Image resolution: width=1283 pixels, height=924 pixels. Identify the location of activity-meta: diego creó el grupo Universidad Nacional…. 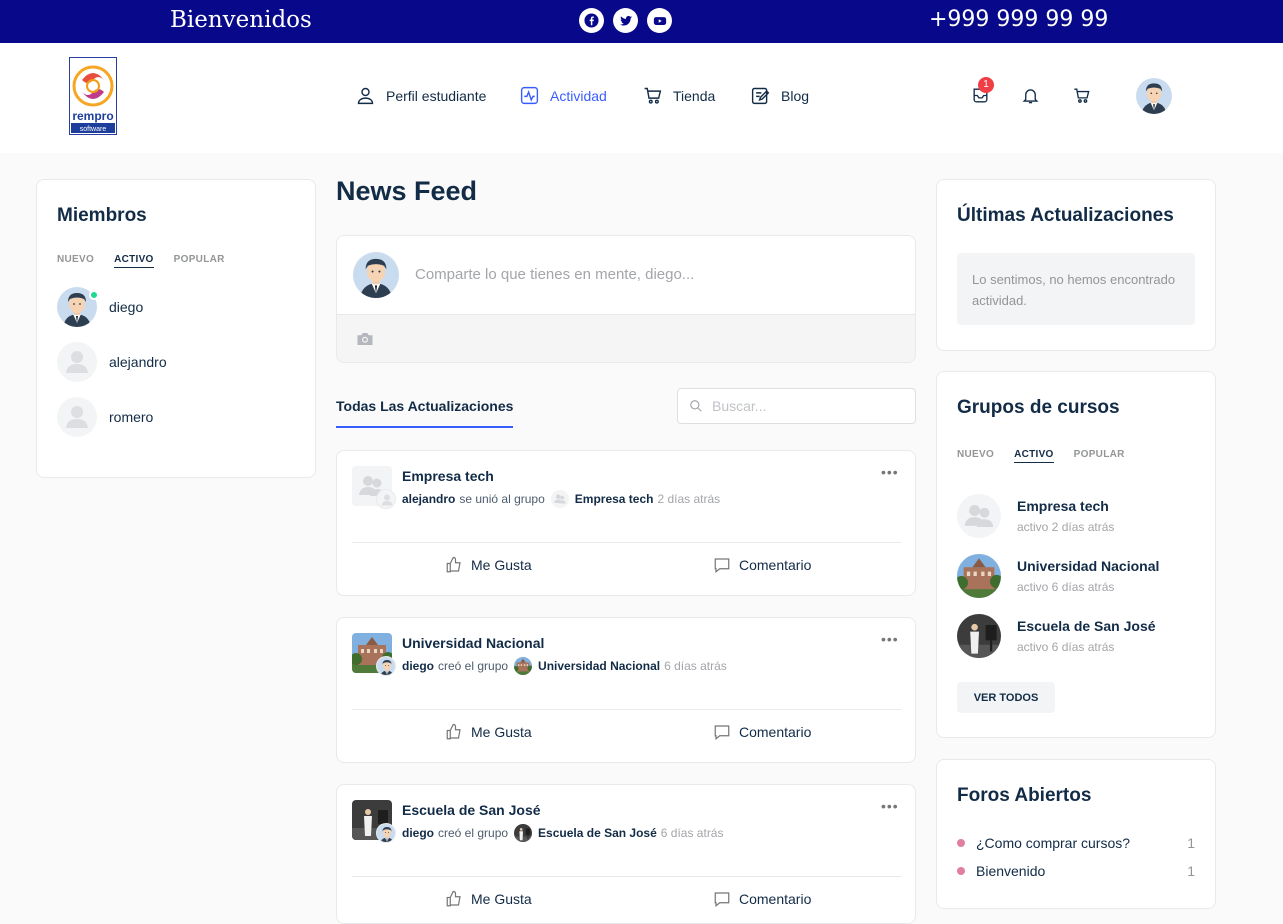
(564, 666).